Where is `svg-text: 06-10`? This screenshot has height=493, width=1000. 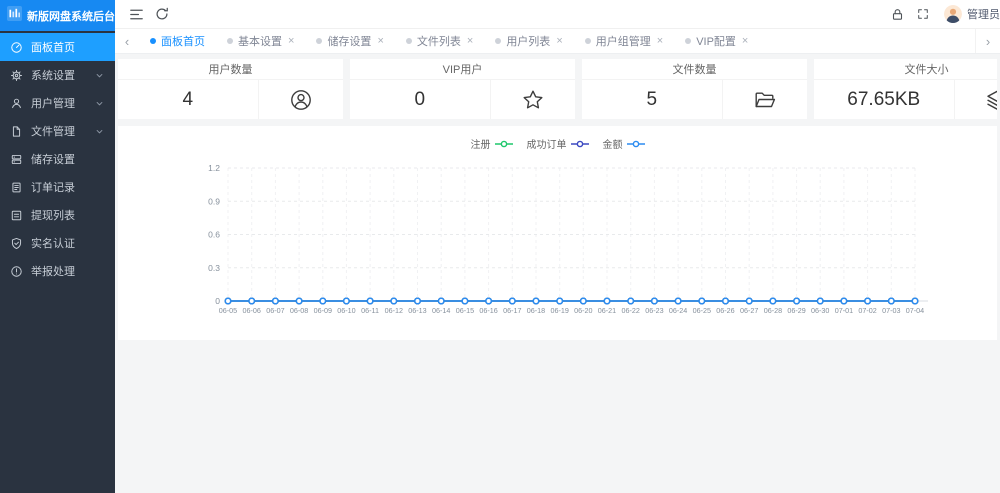
svg-text: 06-10 is located at coordinates (346, 310).